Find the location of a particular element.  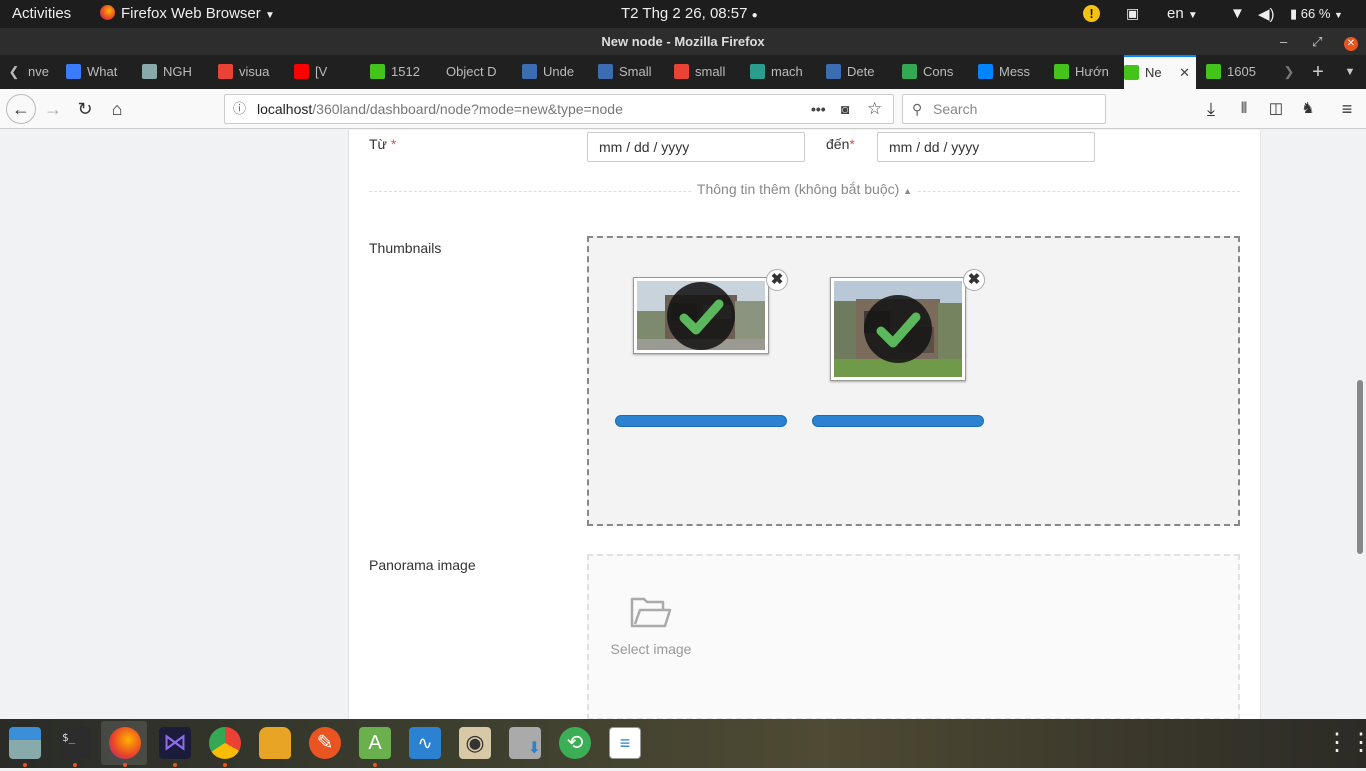

briefcase-download-icon: ⬇ is located at coordinates (525, 743).